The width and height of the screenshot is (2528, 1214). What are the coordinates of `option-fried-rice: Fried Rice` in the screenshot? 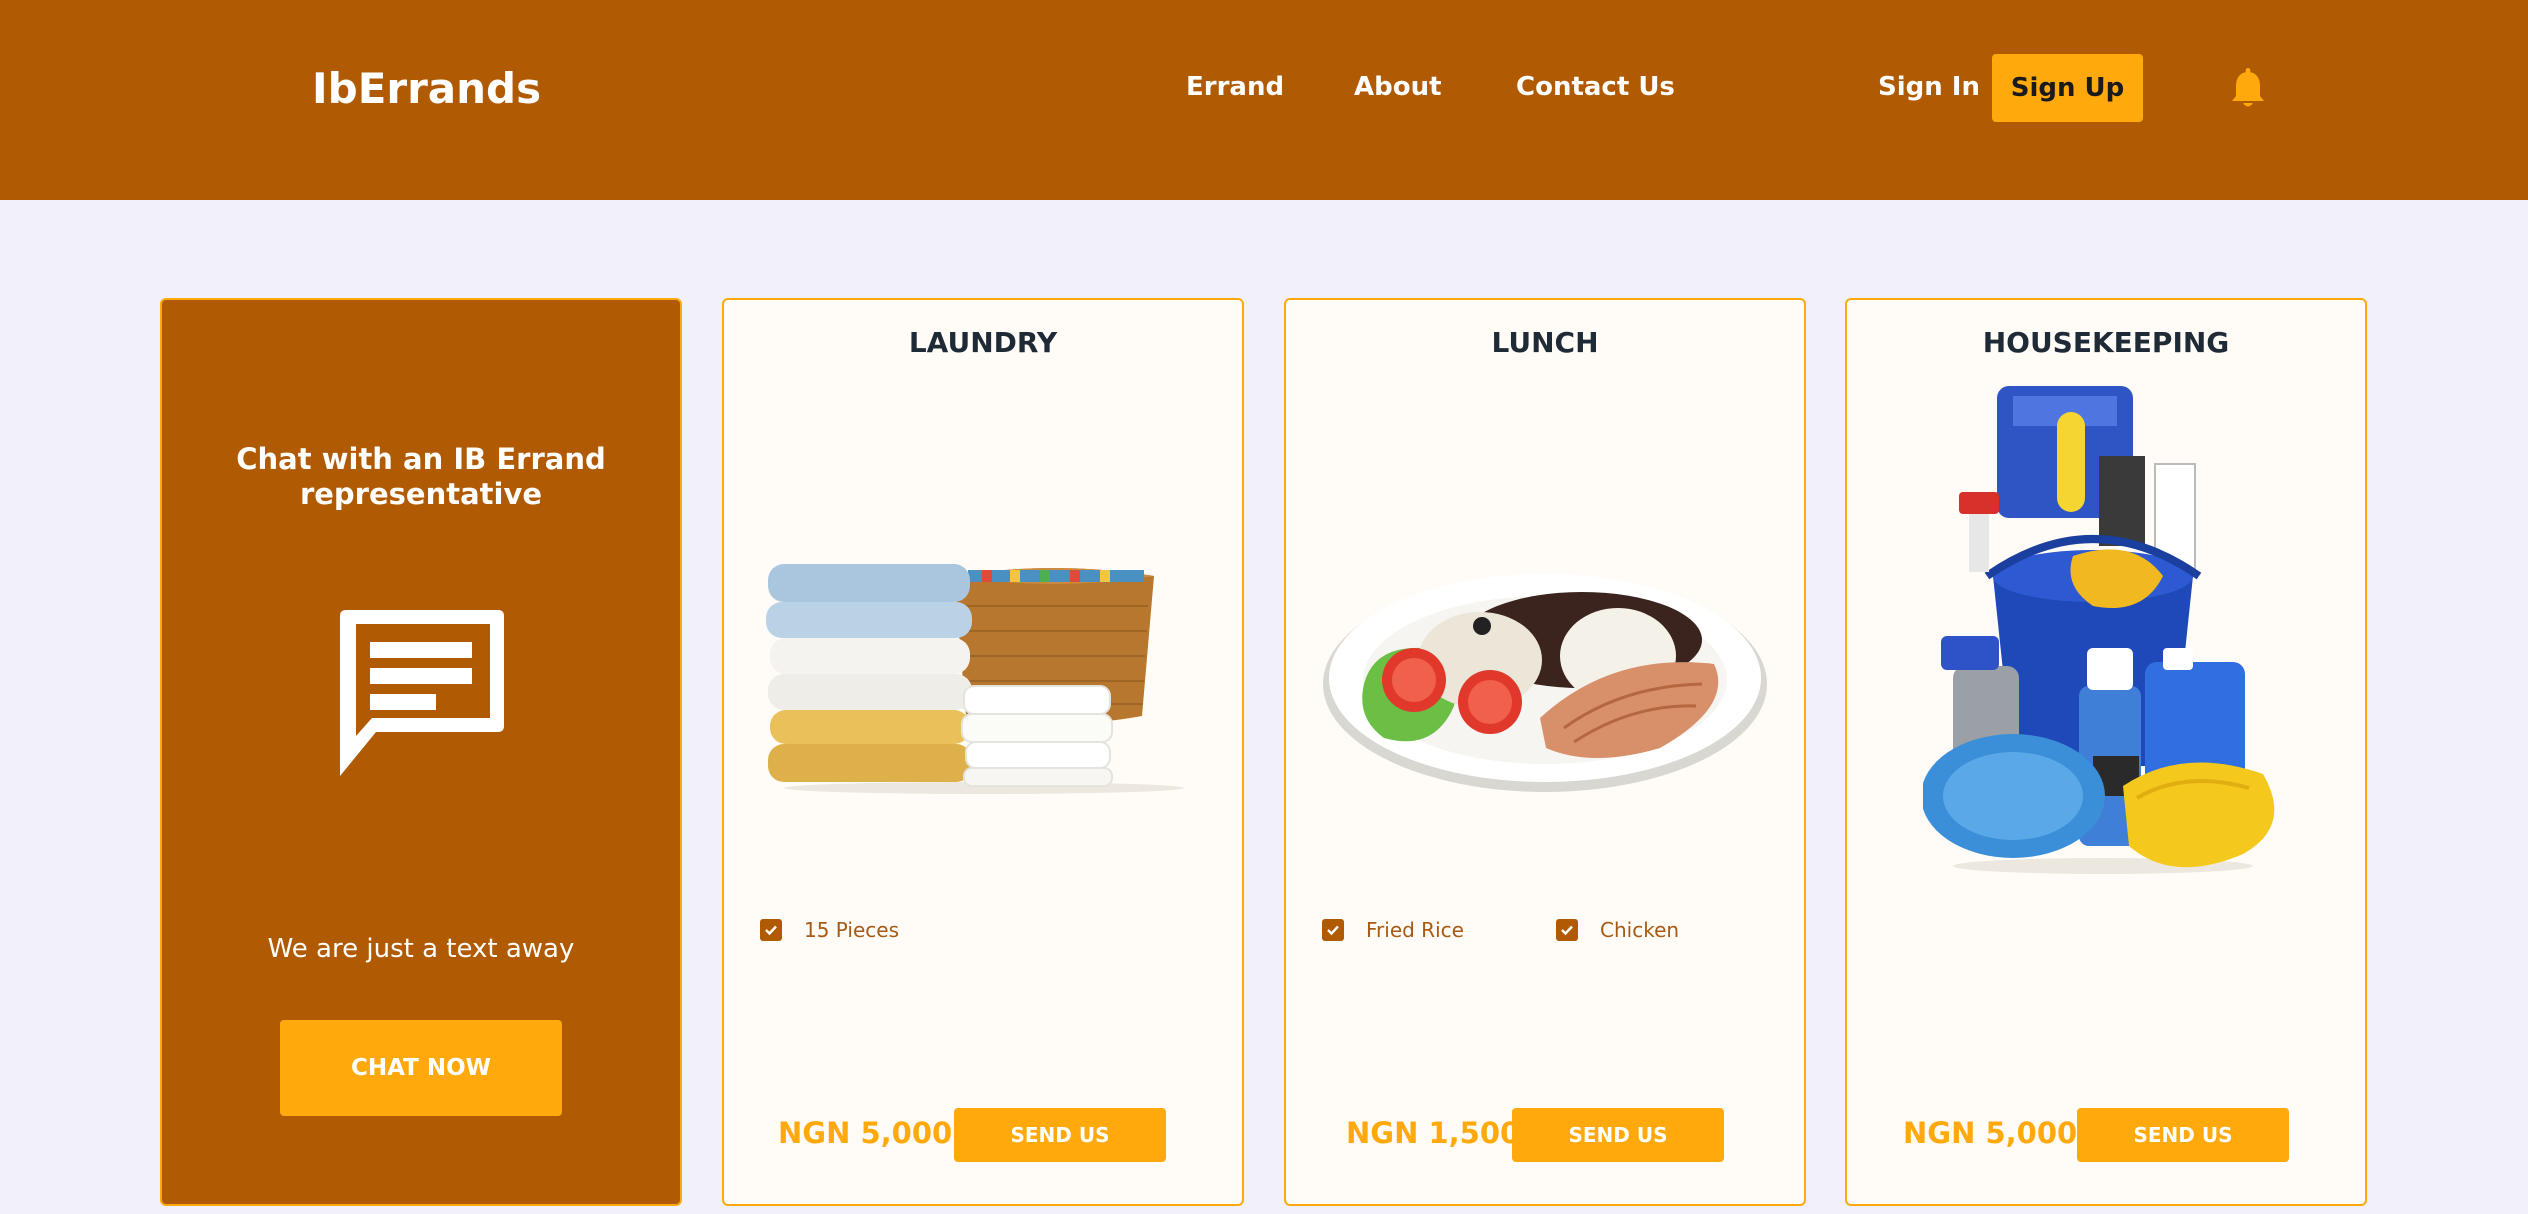 It's located at (1393, 930).